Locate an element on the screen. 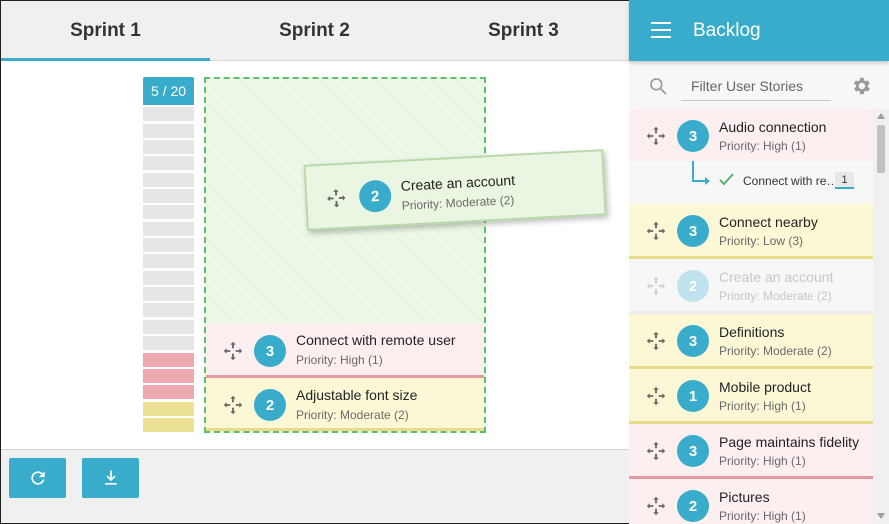 The image size is (889, 524). tab-sprint-3: Sprint 3 is located at coordinates (523, 31).